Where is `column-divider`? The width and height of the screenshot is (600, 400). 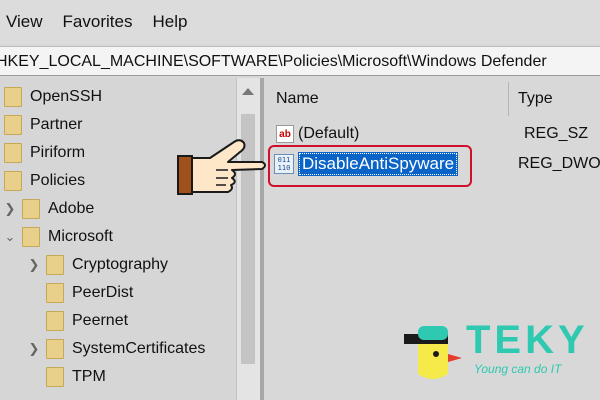
column-divider is located at coordinates (508, 99).